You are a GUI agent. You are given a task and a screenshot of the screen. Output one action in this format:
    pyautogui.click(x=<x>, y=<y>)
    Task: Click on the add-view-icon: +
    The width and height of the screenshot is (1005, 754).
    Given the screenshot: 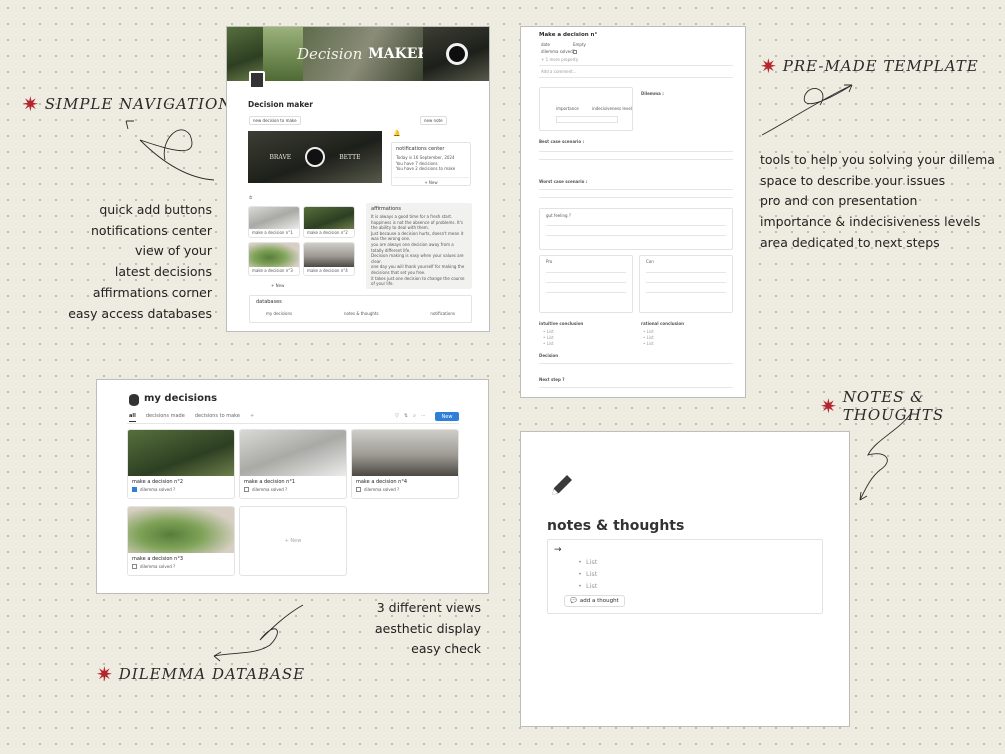 What is the action you would take?
    pyautogui.click(x=252, y=417)
    